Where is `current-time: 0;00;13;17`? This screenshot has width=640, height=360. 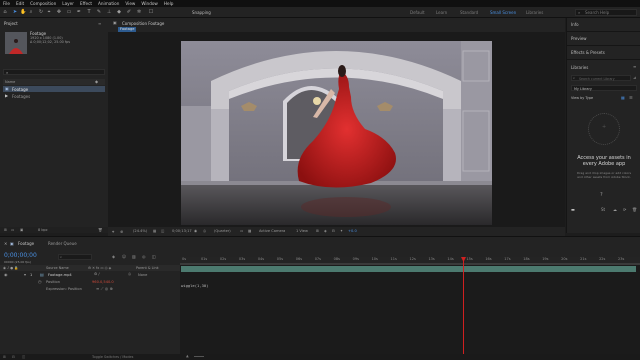
current-time: 0;00;13;17 is located at coordinates (182, 231).